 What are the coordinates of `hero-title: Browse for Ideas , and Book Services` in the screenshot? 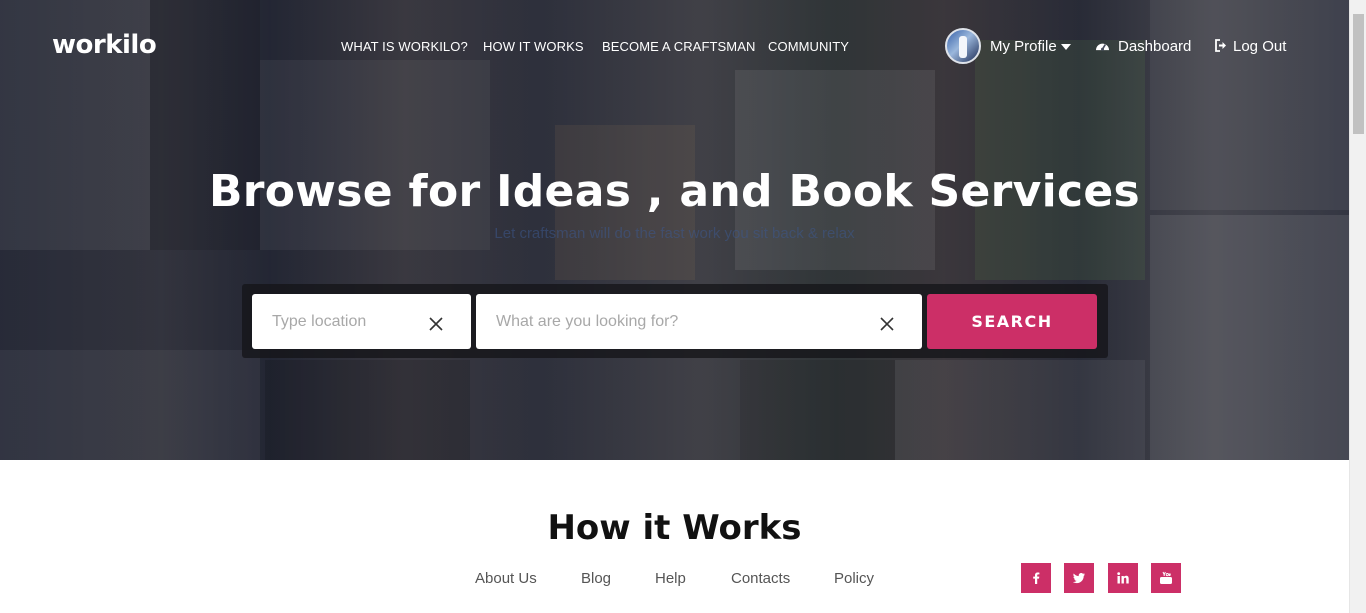 It's located at (674, 191).